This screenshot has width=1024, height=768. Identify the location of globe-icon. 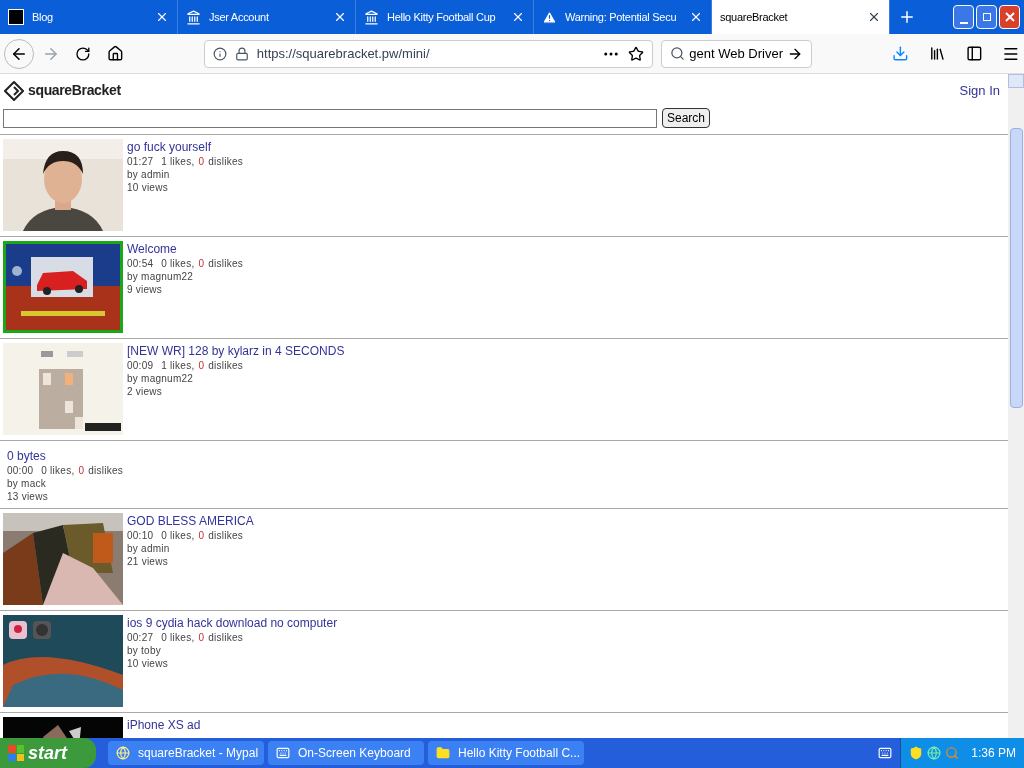
(123, 753).